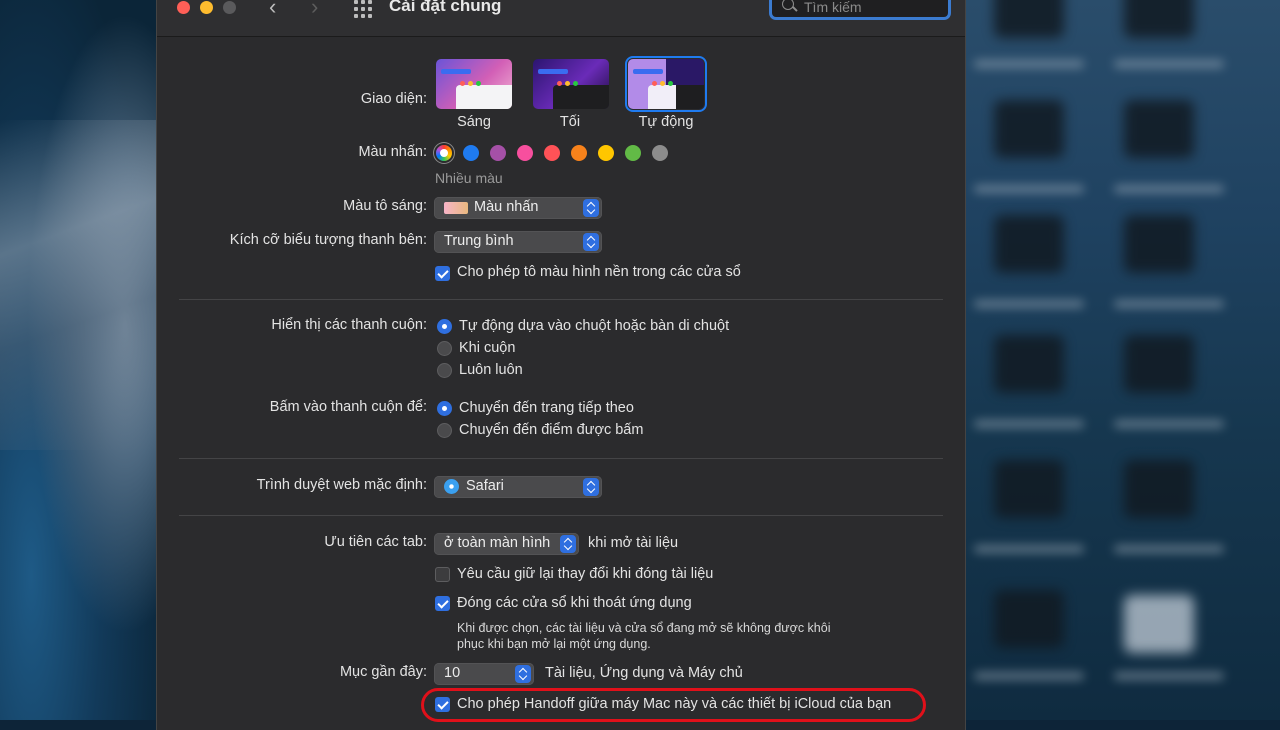 Image resolution: width=1280 pixels, height=730 pixels. Describe the element at coordinates (444, 153) in the screenshot. I see `accent-multicolor-swatch` at that location.